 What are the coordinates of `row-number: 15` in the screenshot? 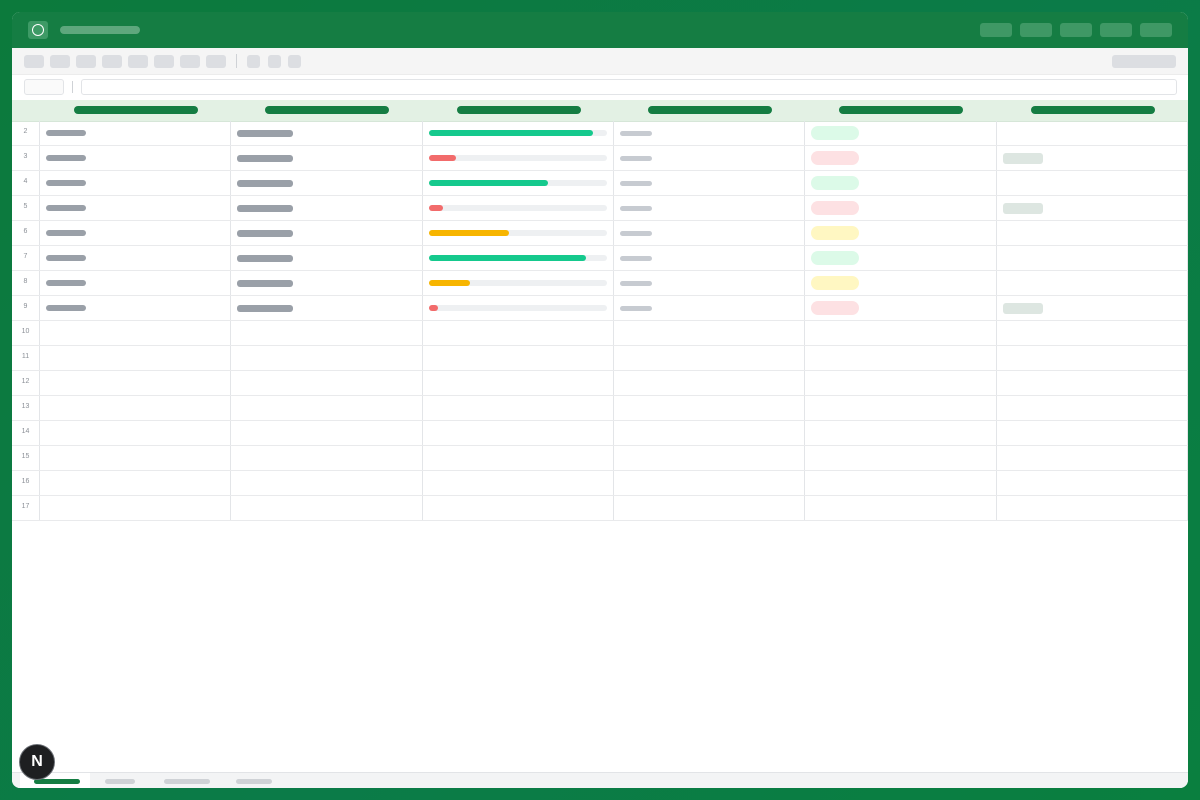 It's located at (26, 458).